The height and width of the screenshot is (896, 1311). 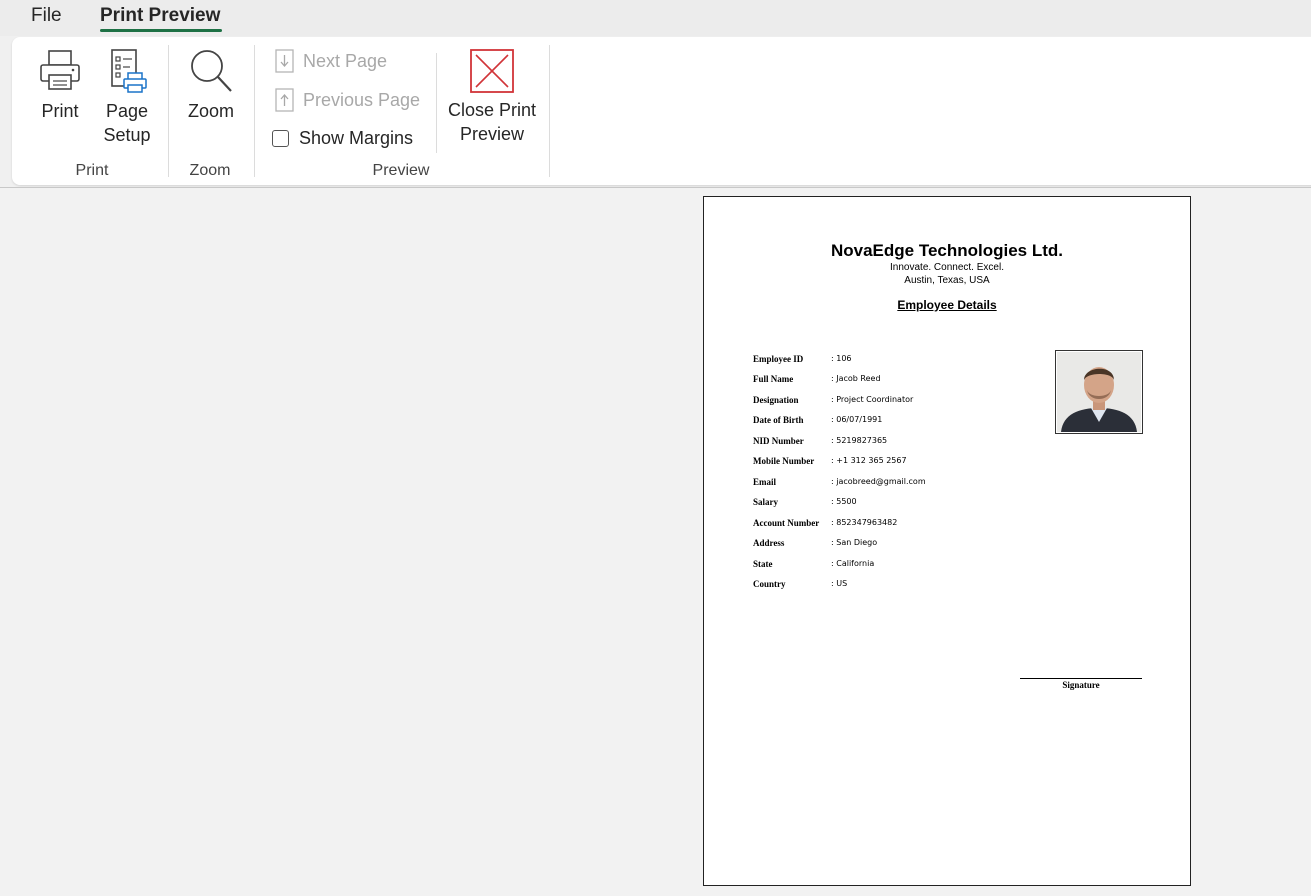 I want to click on field-value: : California, so click(x=853, y=563).